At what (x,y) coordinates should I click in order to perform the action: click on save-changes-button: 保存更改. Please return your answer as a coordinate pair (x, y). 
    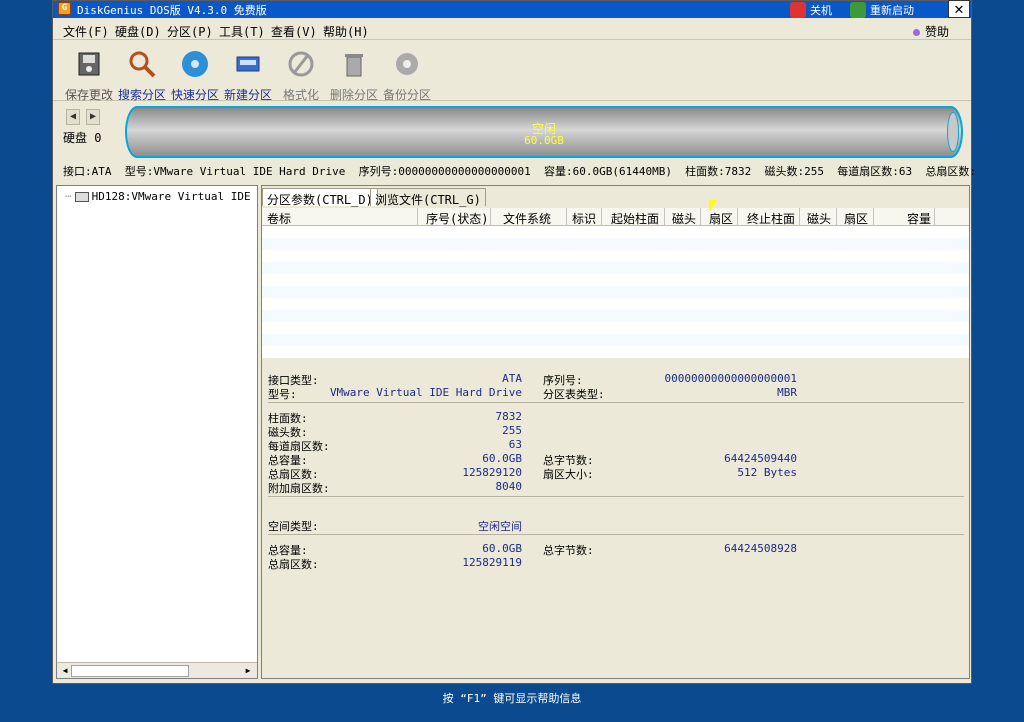
    Looking at the image, I should click on (89, 76).